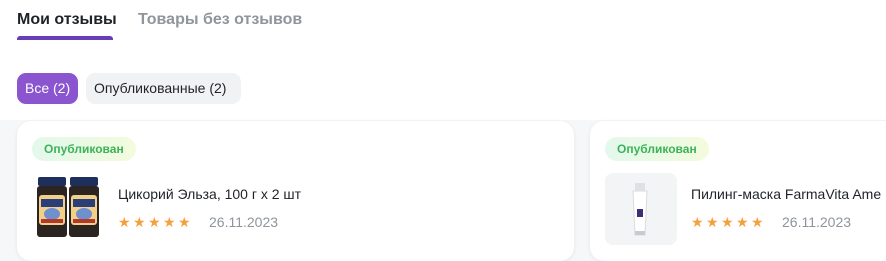  I want to click on product-title: Пилинг-маска FarmaVita Ame, so click(786, 194).